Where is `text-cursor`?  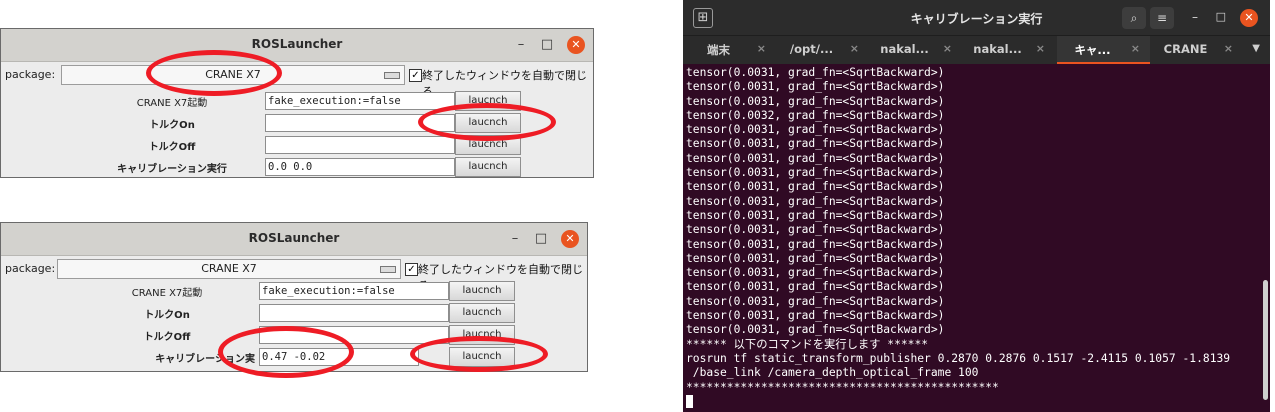
text-cursor is located at coordinates (689, 401).